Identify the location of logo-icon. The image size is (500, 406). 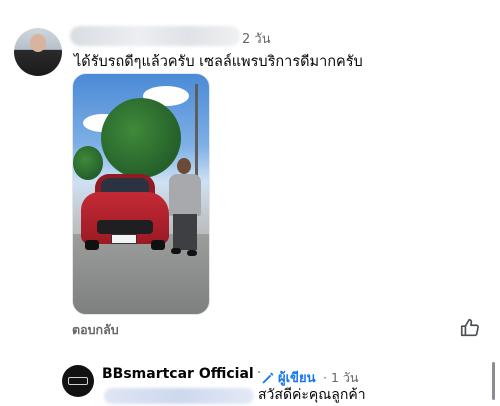
(78, 381).